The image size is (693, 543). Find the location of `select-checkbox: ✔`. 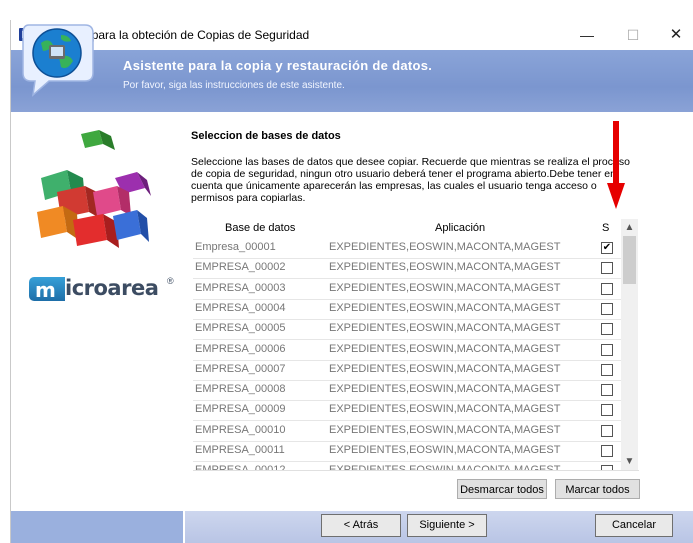

select-checkbox: ✔ is located at coordinates (607, 248).